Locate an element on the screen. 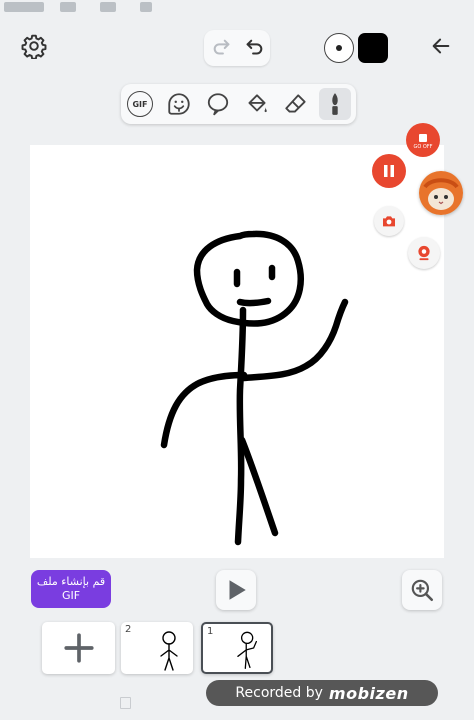 This screenshot has width=474, height=720. eraser-icon is located at coordinates (295, 103).